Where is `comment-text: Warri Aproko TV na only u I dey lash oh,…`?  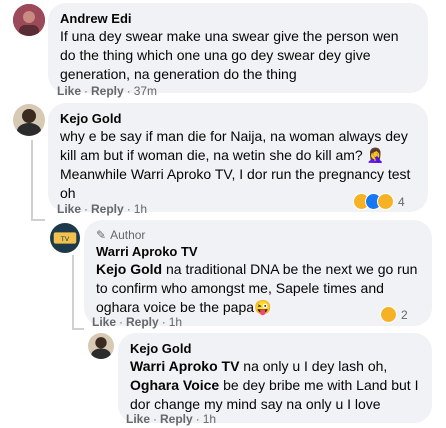
comment-text: Warri Aproko TV na only u I dey lash oh,… is located at coordinates (275, 385).